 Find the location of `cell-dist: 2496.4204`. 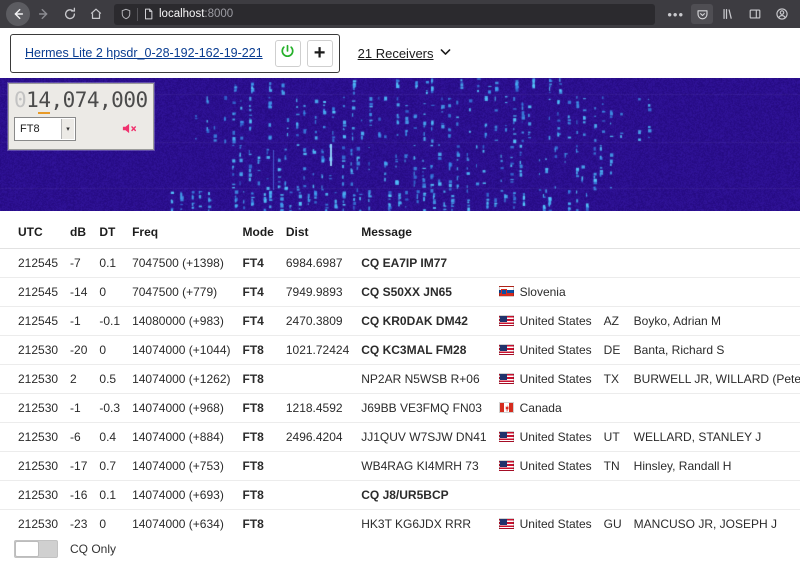

cell-dist: 2496.4204 is located at coordinates (317, 437).